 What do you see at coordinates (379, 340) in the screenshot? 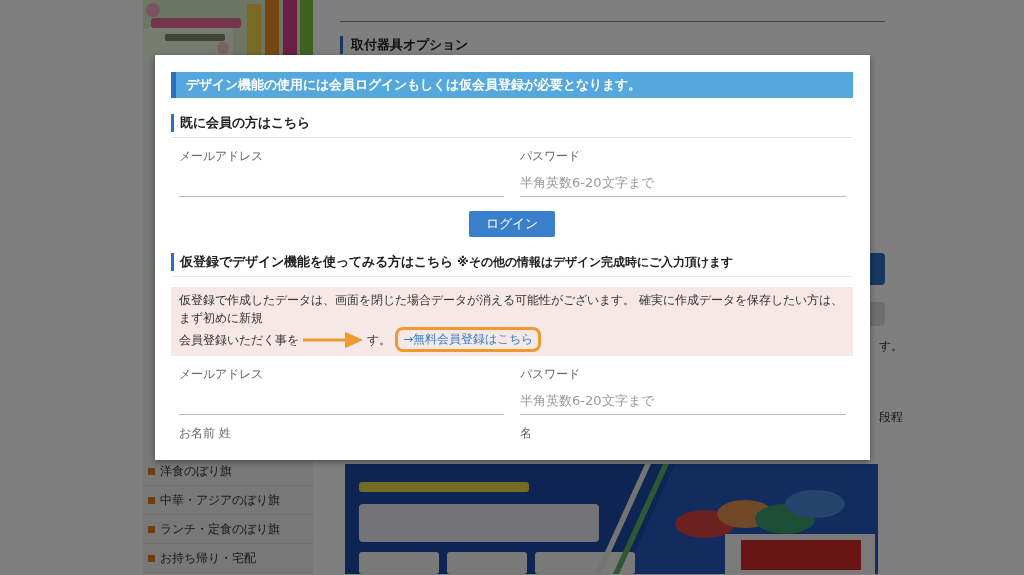
I see `notice-text: す。` at bounding box center [379, 340].